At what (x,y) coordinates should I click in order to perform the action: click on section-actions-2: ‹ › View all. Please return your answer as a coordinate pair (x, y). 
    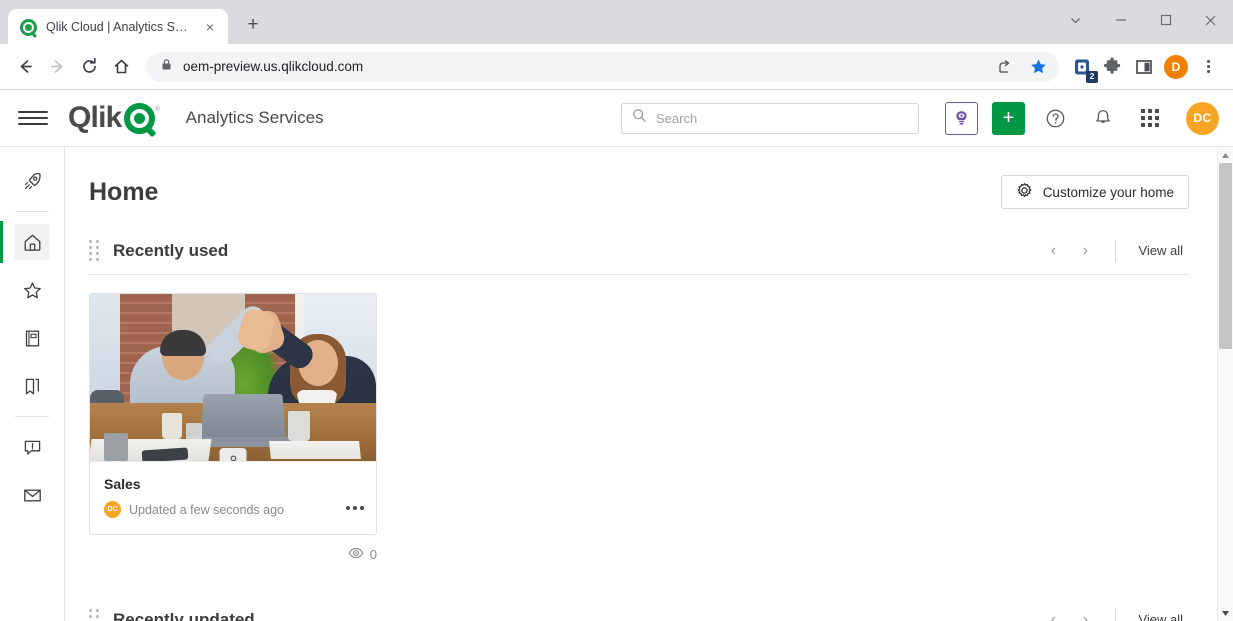
    Looking at the image, I should click on (1114, 613).